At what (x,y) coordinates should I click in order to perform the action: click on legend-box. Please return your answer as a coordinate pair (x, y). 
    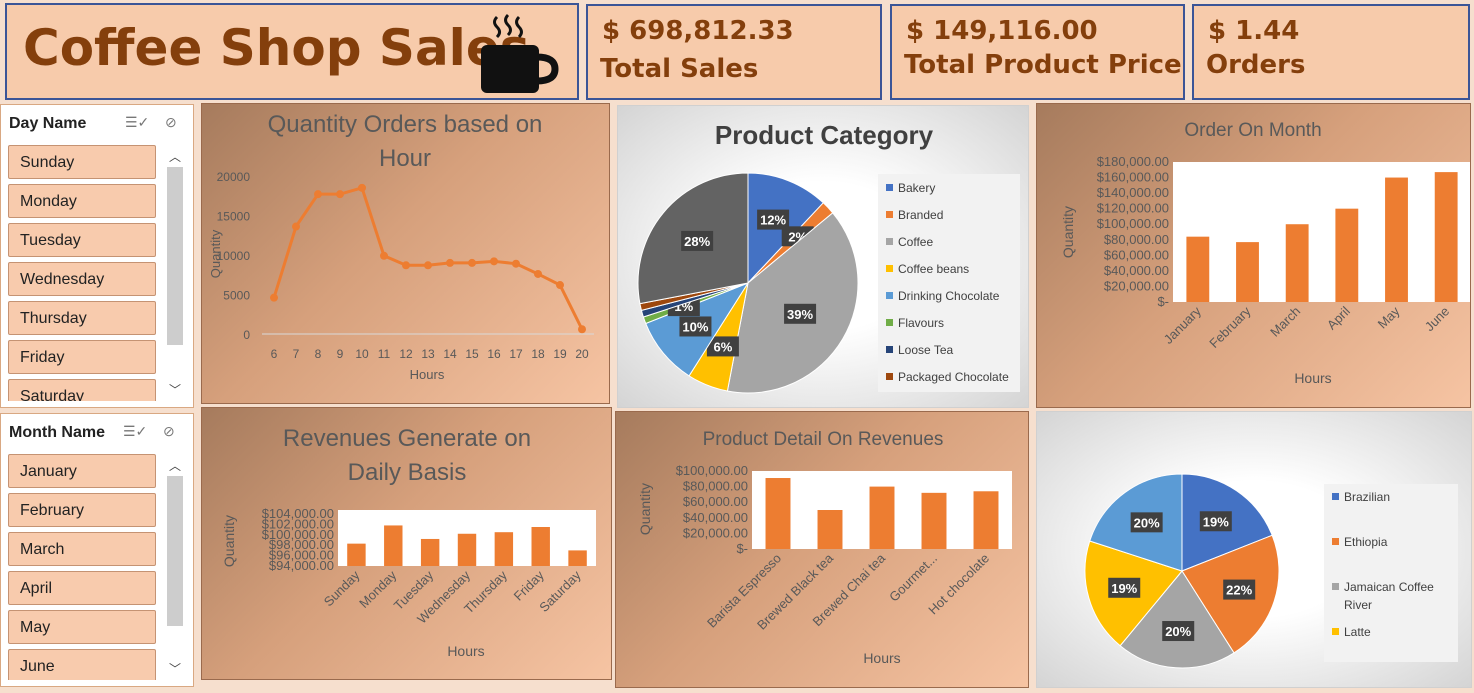
    Looking at the image, I should click on (949, 283).